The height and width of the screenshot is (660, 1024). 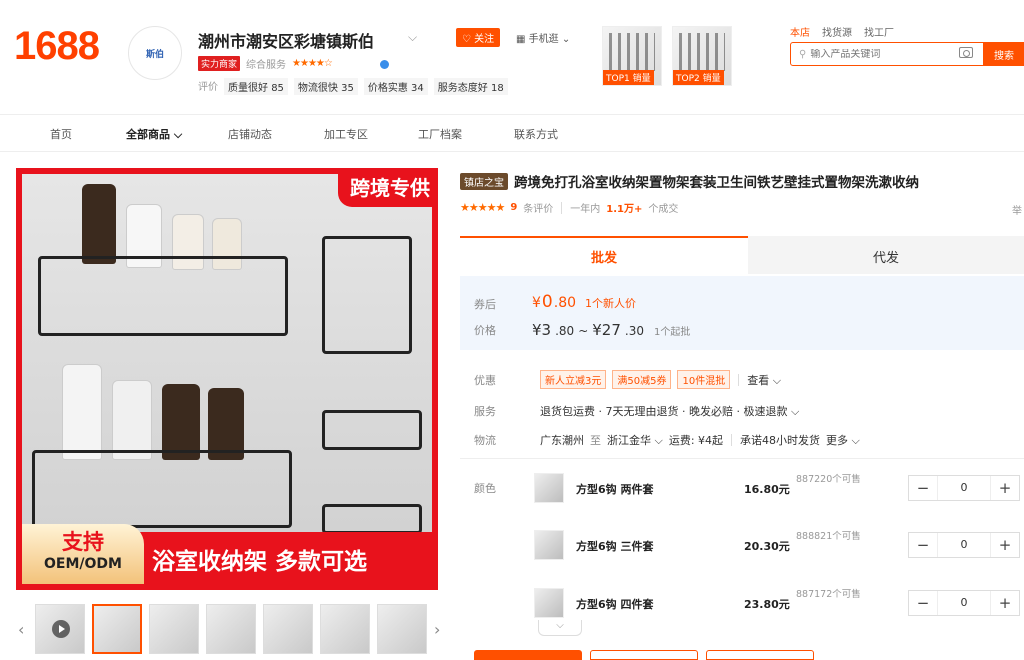 I want to click on coupon-tag: 10件混批, so click(x=704, y=379).